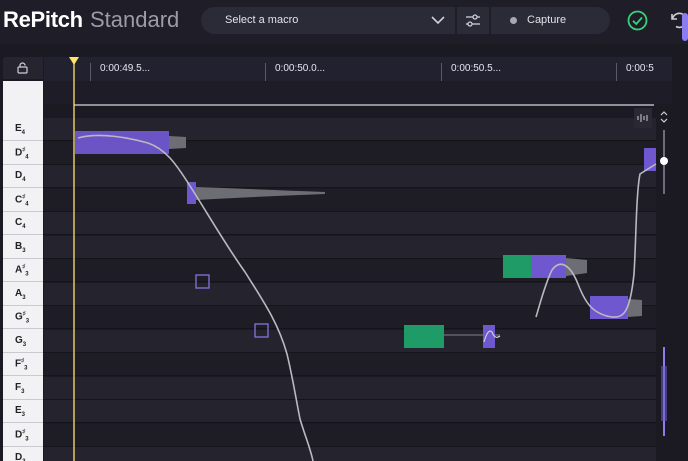  Describe the element at coordinates (637, 20) in the screenshot. I see `checkmark-circle-icon` at that location.